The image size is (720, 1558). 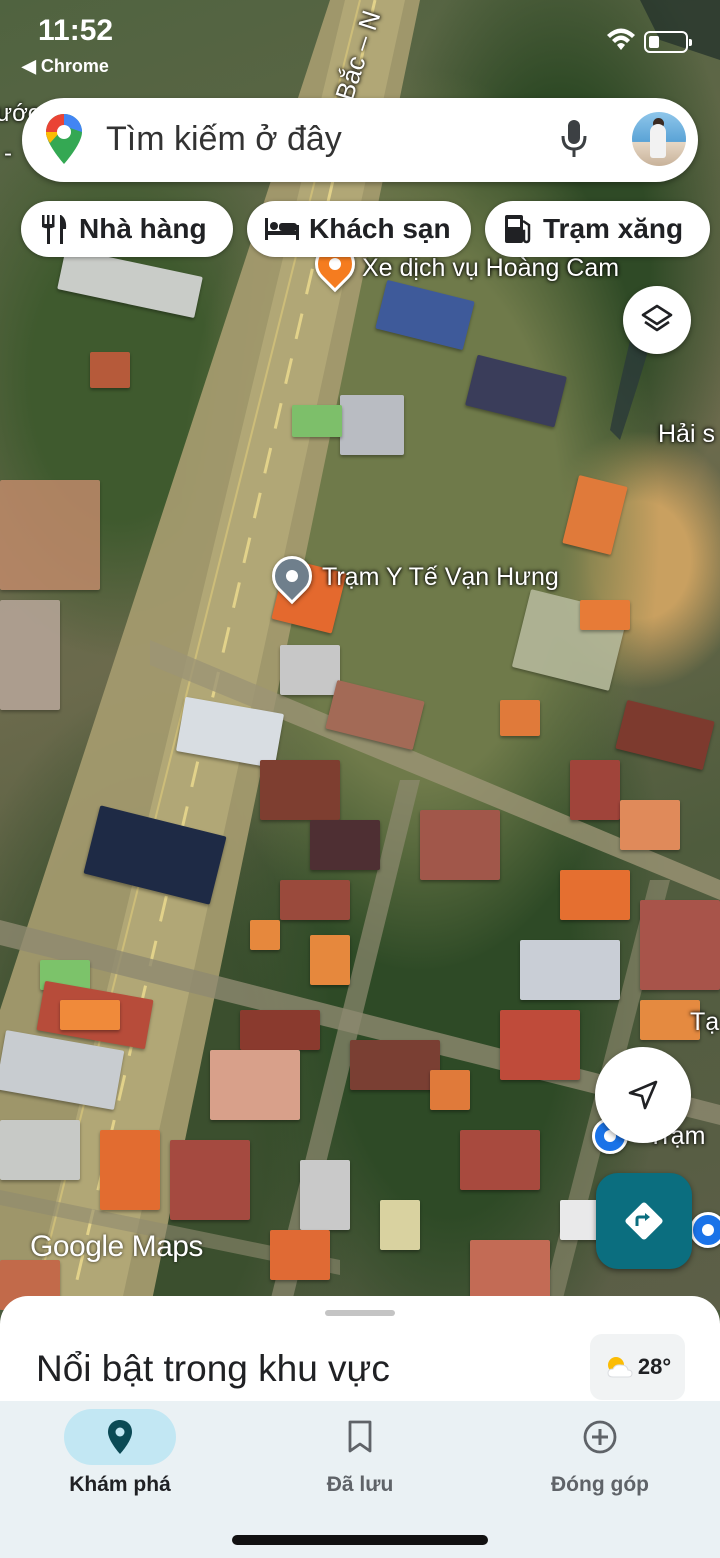 What do you see at coordinates (654, 1366) in the screenshot?
I see `weather-temp: 28°` at bounding box center [654, 1366].